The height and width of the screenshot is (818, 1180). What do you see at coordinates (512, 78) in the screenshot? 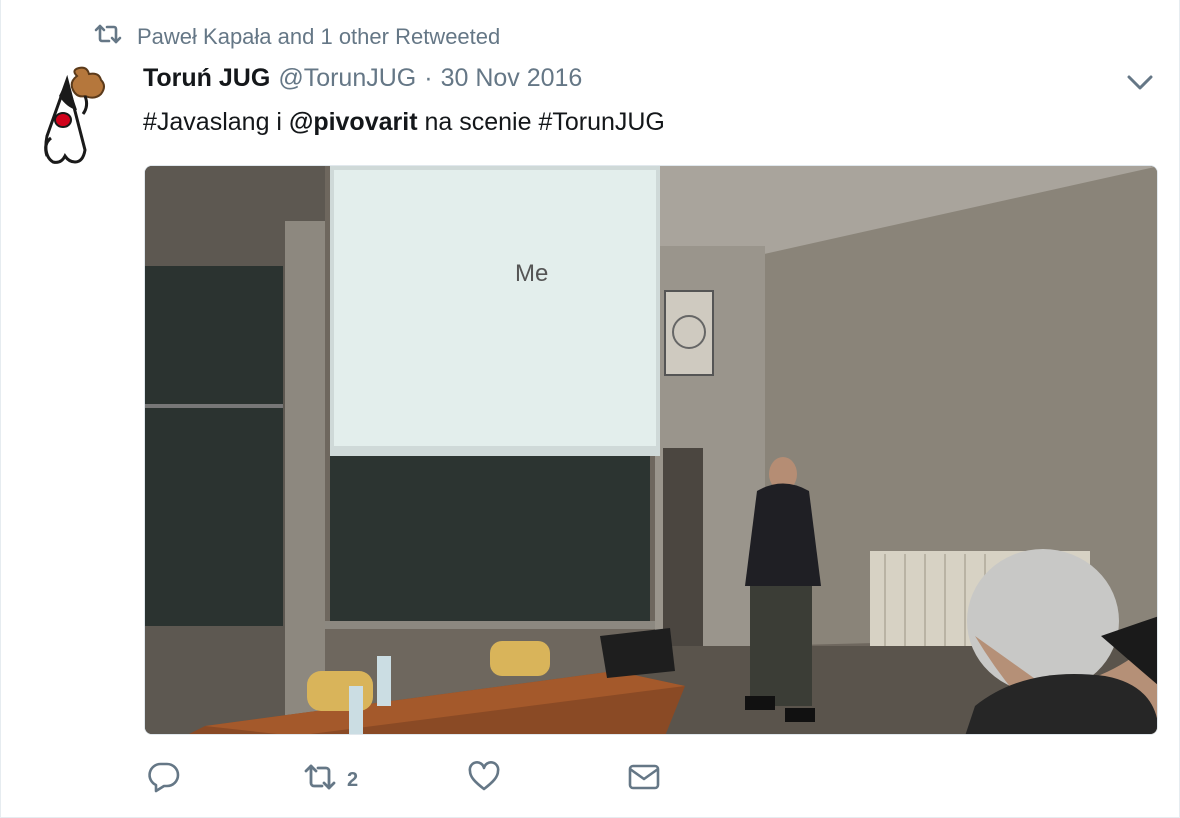
I see `tweet-date: 30 Nov 2016` at bounding box center [512, 78].